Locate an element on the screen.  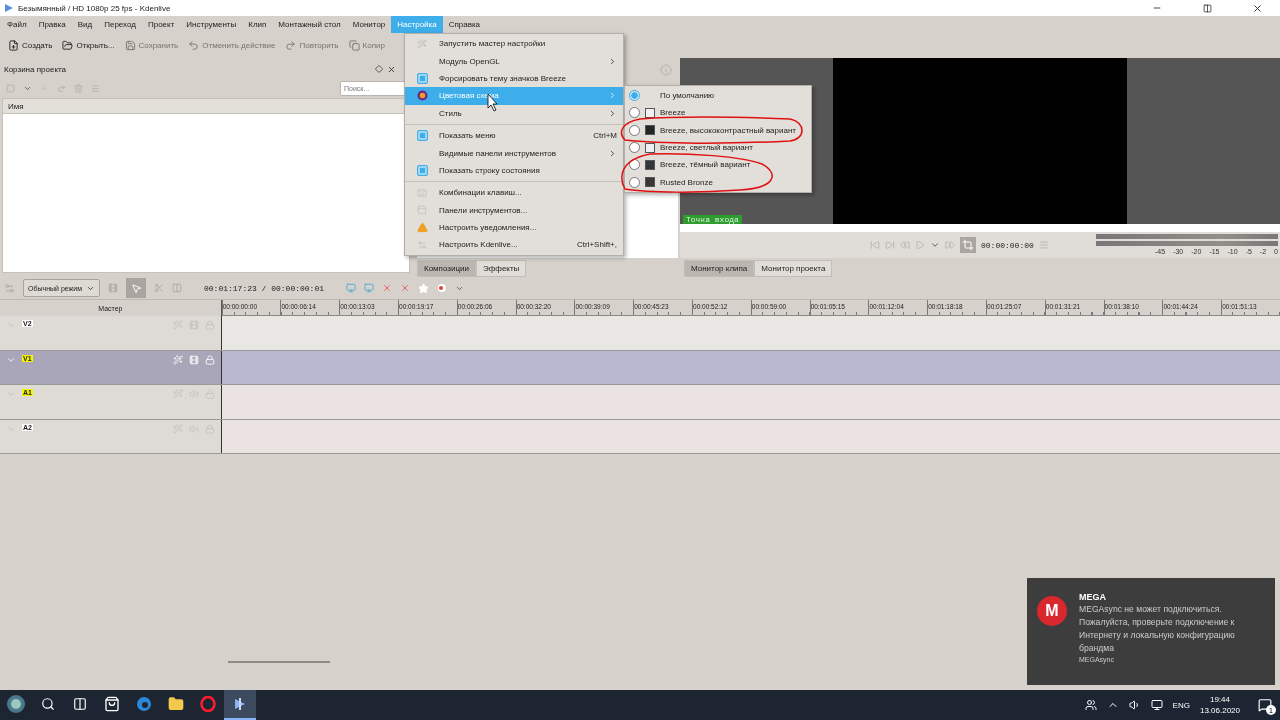
menu-item: Модуль OpenGL is located at coordinates (514, 61).